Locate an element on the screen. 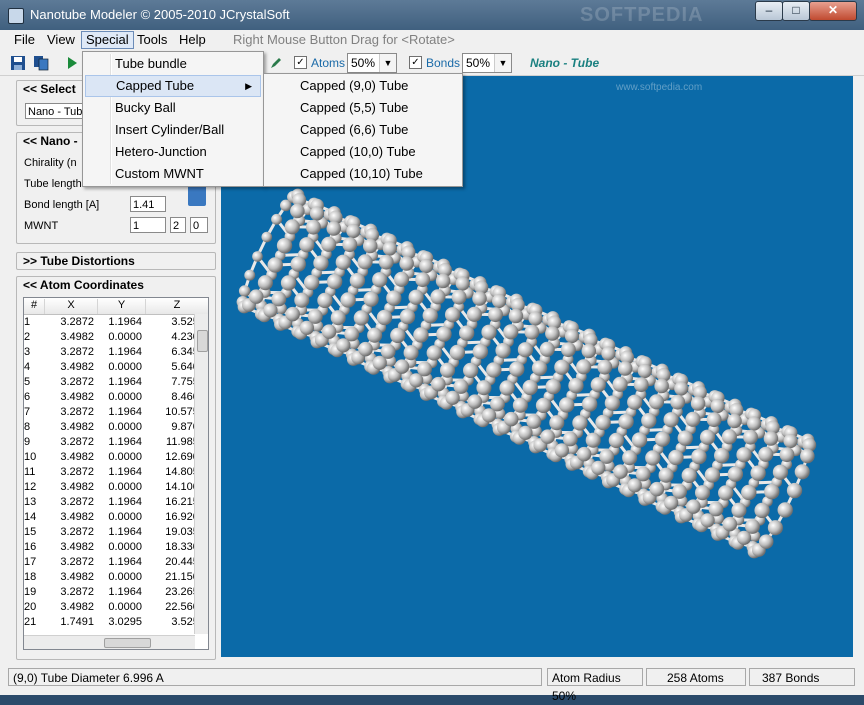 The image size is (864, 705). maximize-button: □ is located at coordinates (796, 11).